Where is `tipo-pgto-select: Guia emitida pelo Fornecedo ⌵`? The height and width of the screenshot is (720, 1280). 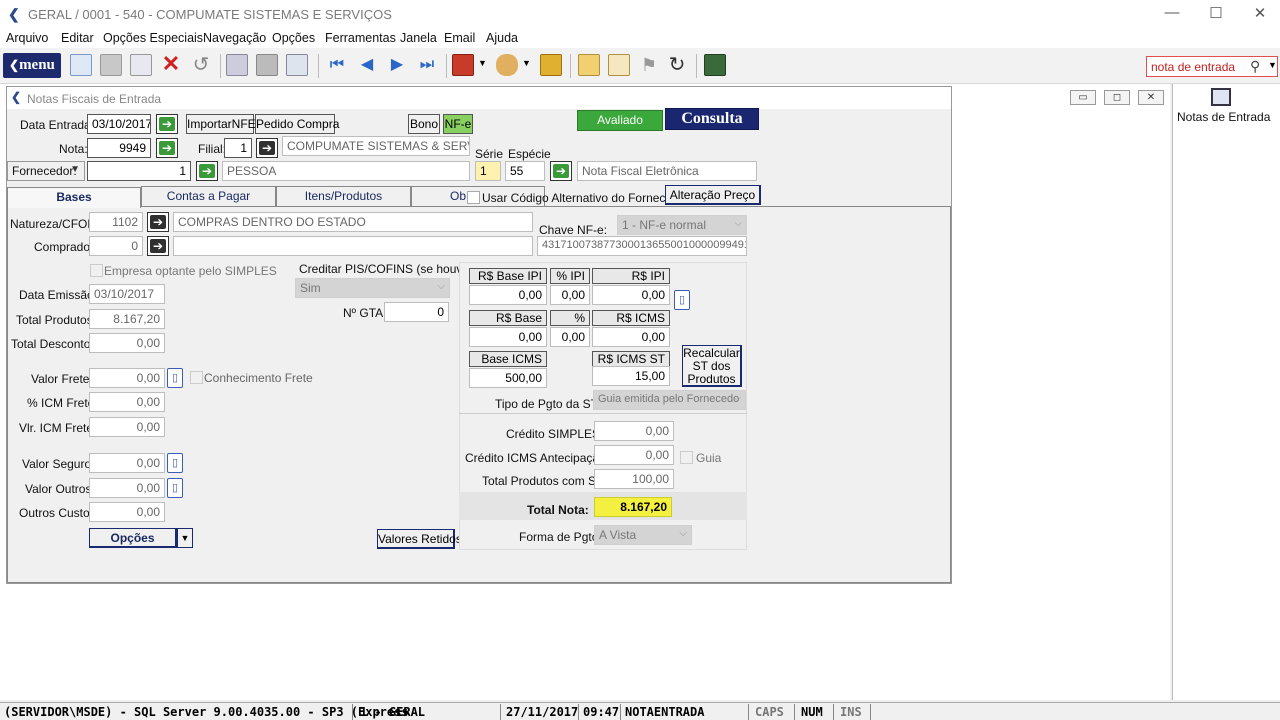 tipo-pgto-select: Guia emitida pelo Fornecedo ⌵ is located at coordinates (669, 400).